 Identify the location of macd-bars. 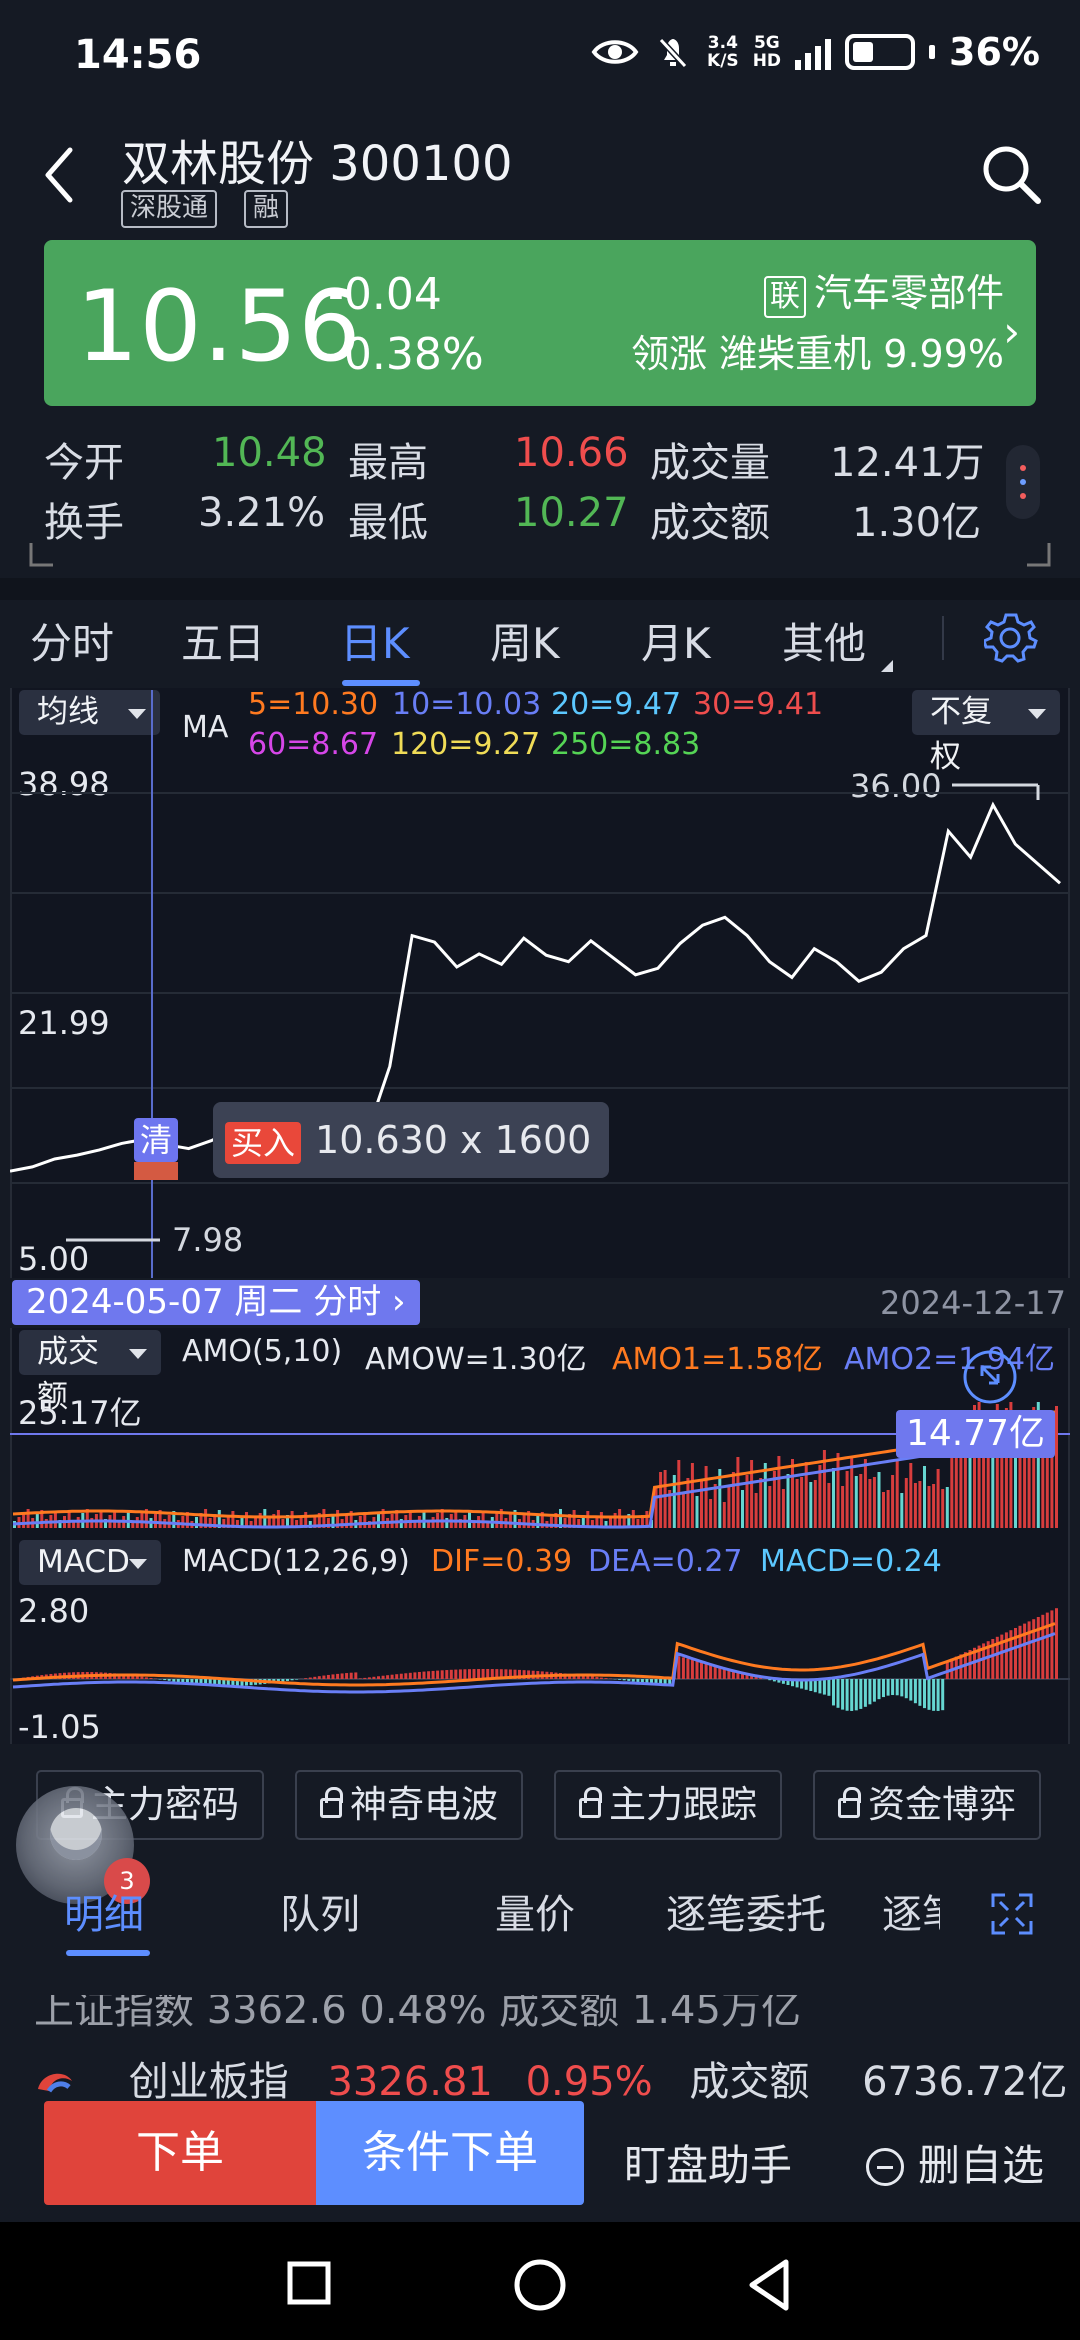
(537, 1659).